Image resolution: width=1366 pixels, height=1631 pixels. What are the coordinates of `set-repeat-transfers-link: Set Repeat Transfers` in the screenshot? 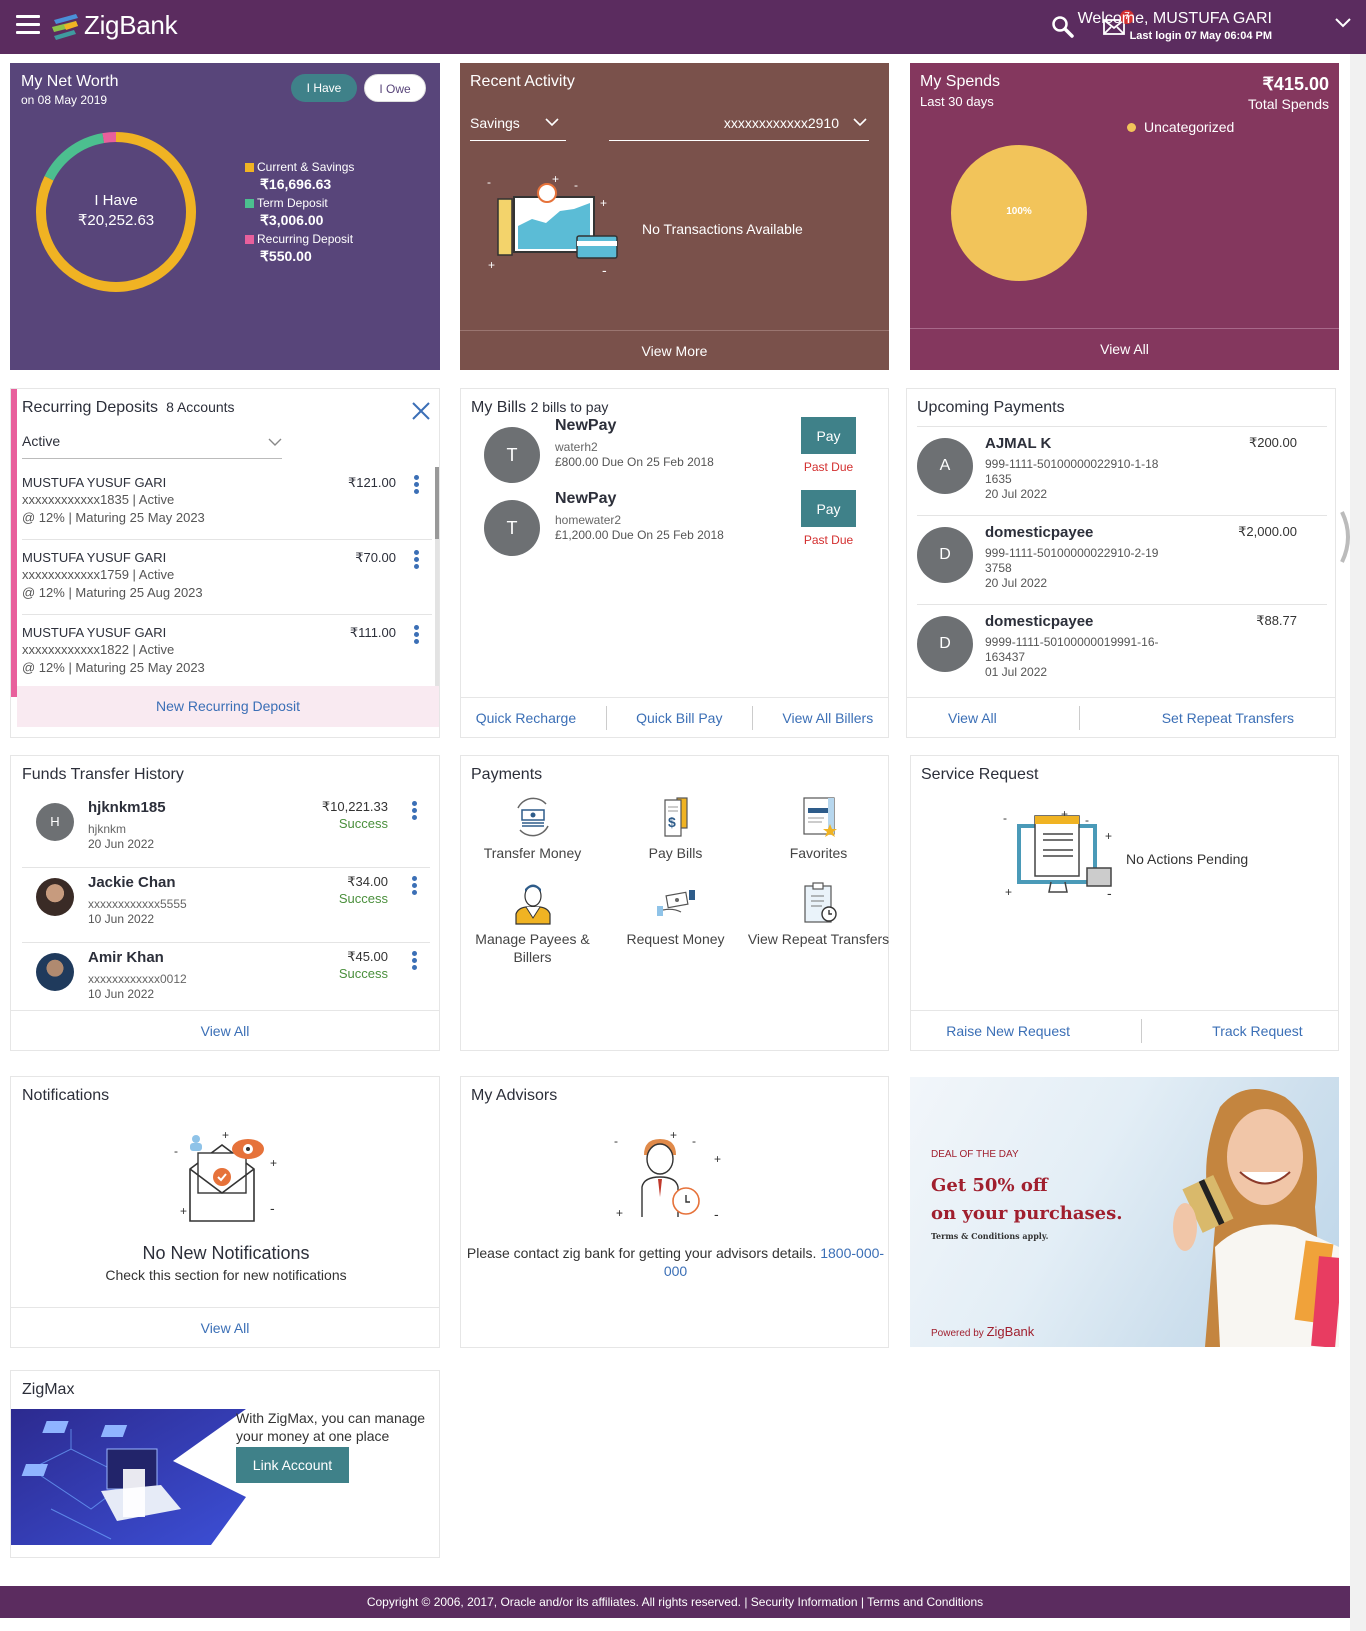 It's located at (1228, 718).